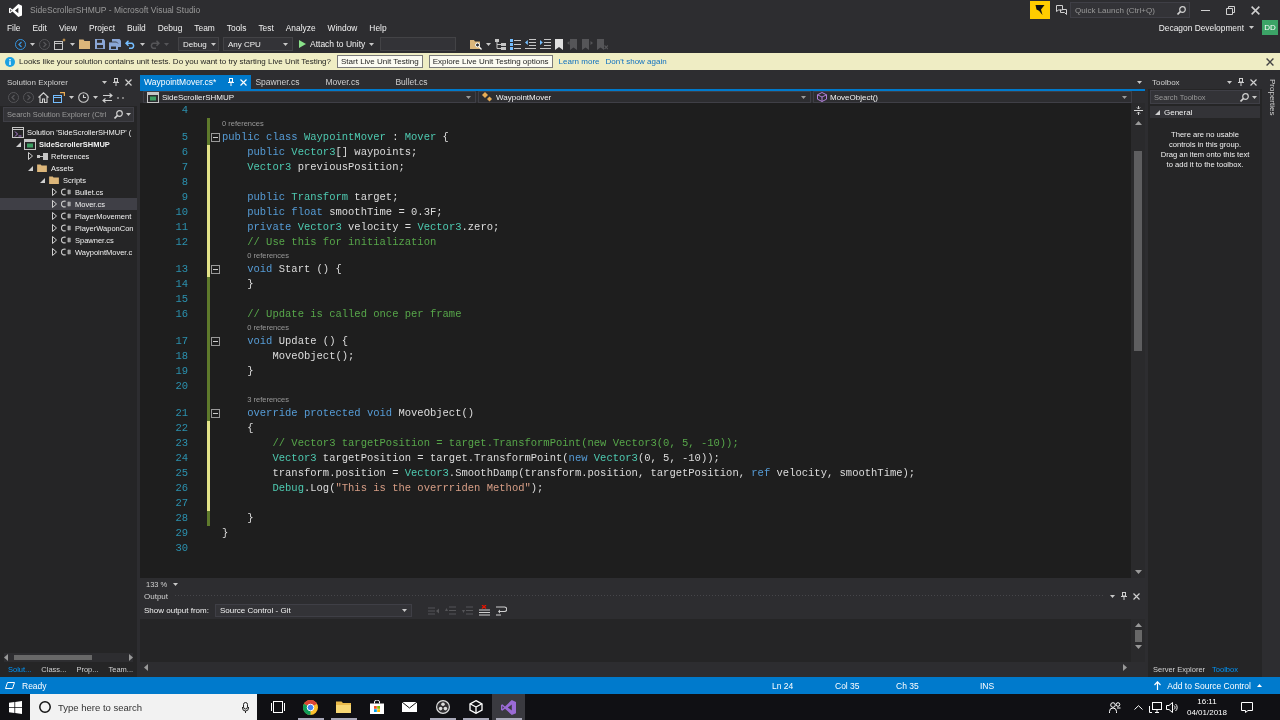  Describe the element at coordinates (15, 707) in the screenshot. I see `start-icon` at that location.